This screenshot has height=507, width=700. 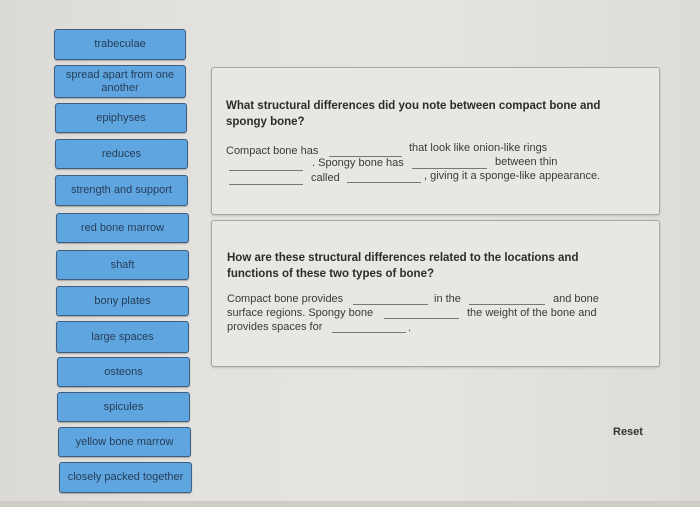 I want to click on answer-chip-strength-and-support: strength and support, so click(x=121, y=190).